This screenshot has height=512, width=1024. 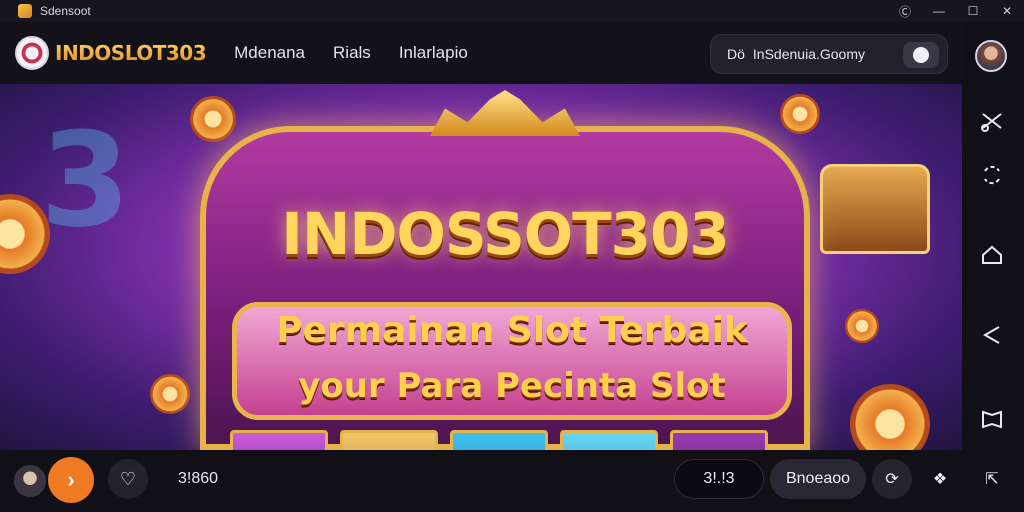 What do you see at coordinates (939, 11) in the screenshot?
I see `minimize-icon: —` at bounding box center [939, 11].